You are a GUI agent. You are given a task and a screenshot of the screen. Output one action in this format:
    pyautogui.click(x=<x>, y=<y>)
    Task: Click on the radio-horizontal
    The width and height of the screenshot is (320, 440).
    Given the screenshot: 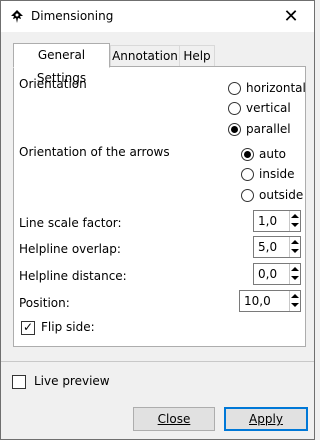 What is the action you would take?
    pyautogui.click(x=234, y=88)
    